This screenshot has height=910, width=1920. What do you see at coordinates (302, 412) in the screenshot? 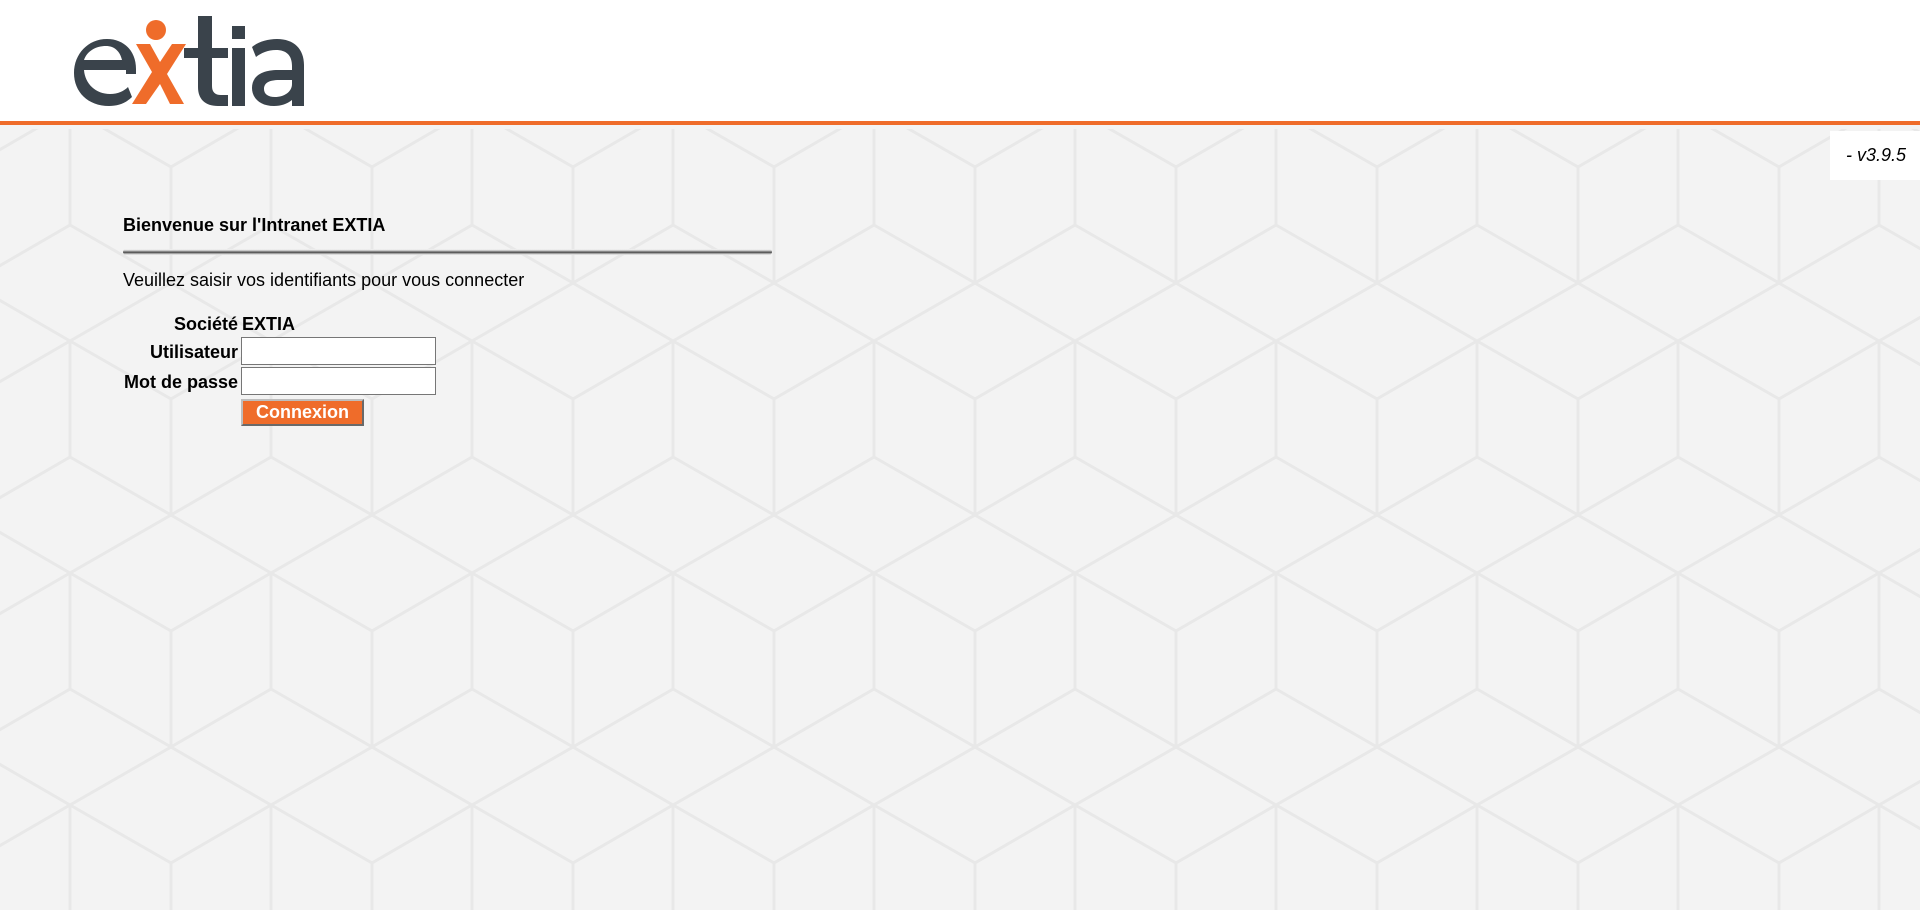
I see `login-button: Connexion` at bounding box center [302, 412].